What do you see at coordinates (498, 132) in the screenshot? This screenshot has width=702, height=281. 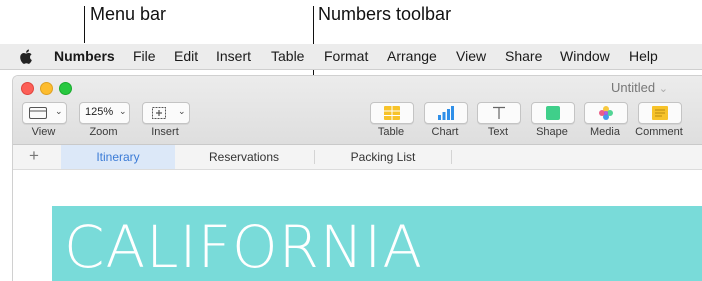 I see `text-label: Text` at bounding box center [498, 132].